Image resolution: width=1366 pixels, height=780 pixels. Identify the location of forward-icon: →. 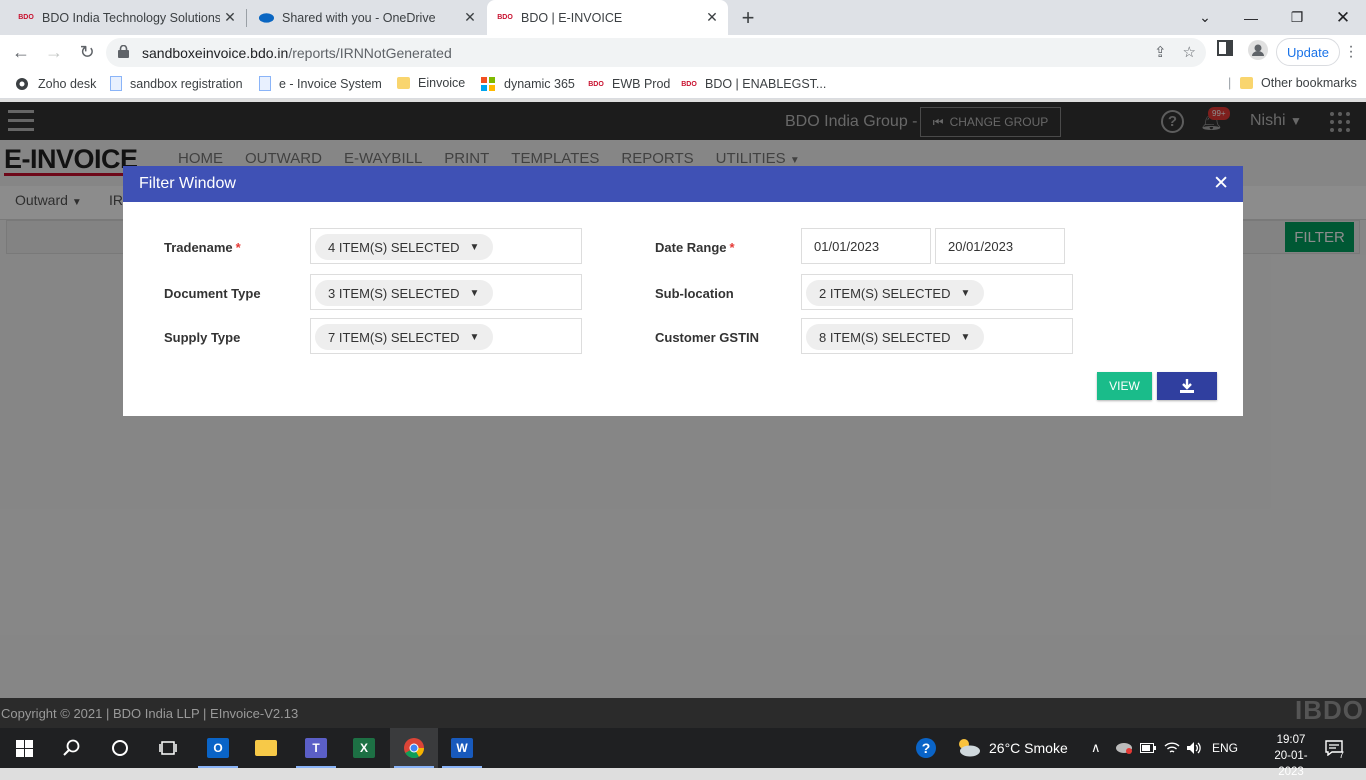
(54, 52).